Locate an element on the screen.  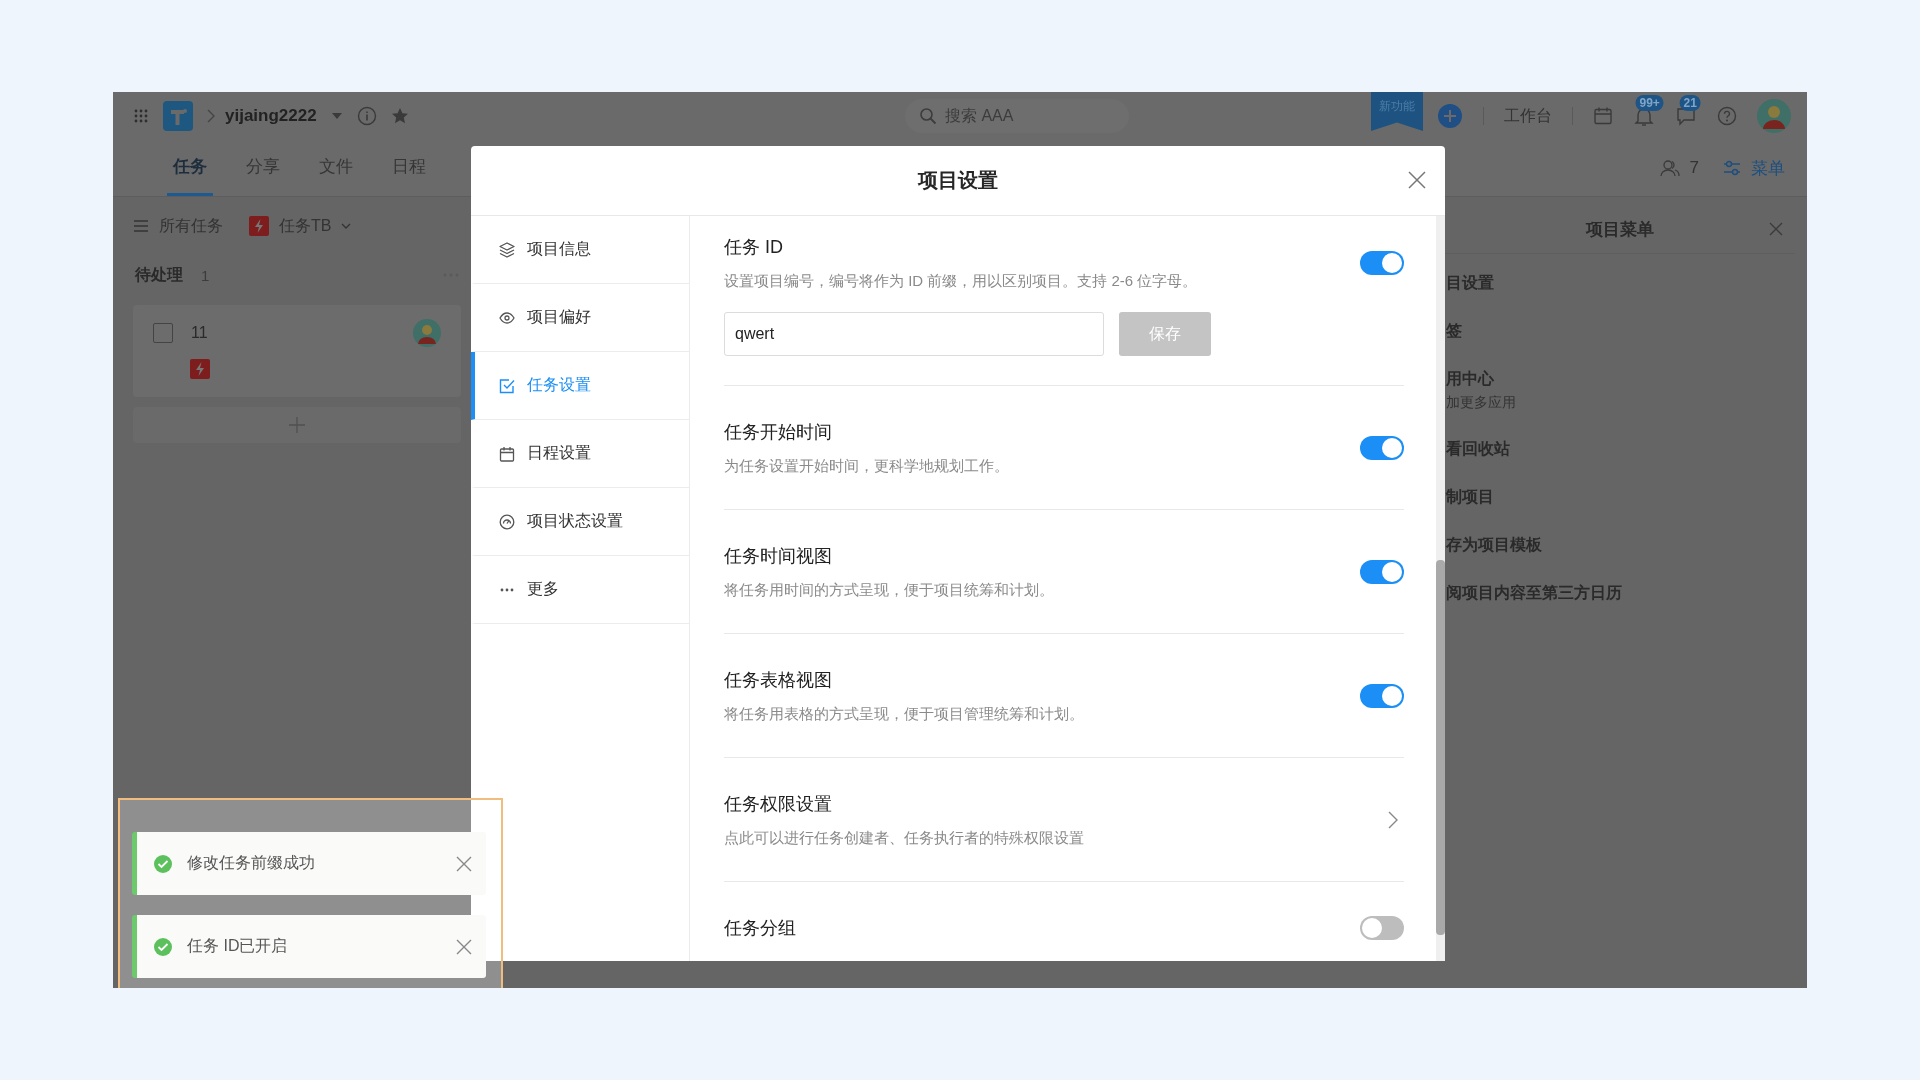
chat-icon is located at coordinates (1686, 116).